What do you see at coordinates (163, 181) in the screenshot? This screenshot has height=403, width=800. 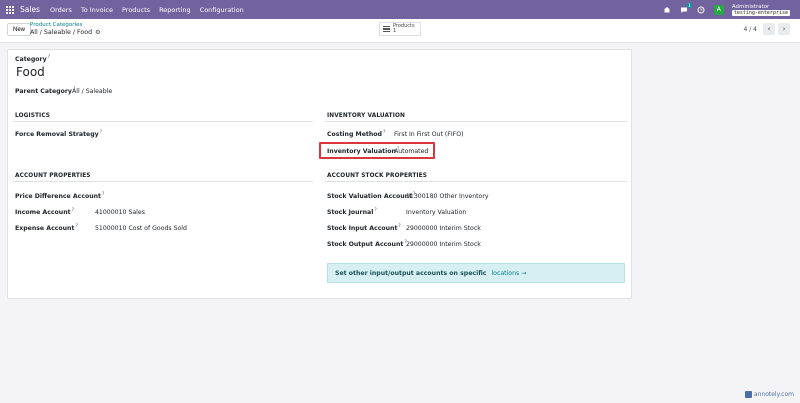 I see `account-properties-divider` at bounding box center [163, 181].